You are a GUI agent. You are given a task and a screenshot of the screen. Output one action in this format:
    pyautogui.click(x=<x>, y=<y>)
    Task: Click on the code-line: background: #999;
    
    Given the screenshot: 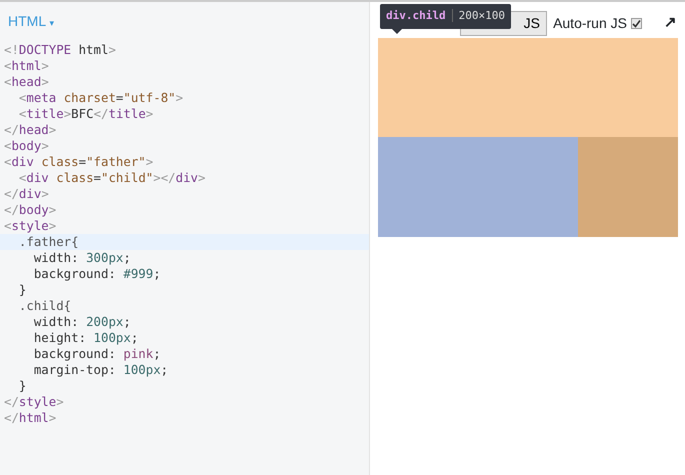 What is the action you would take?
    pyautogui.click(x=97, y=274)
    